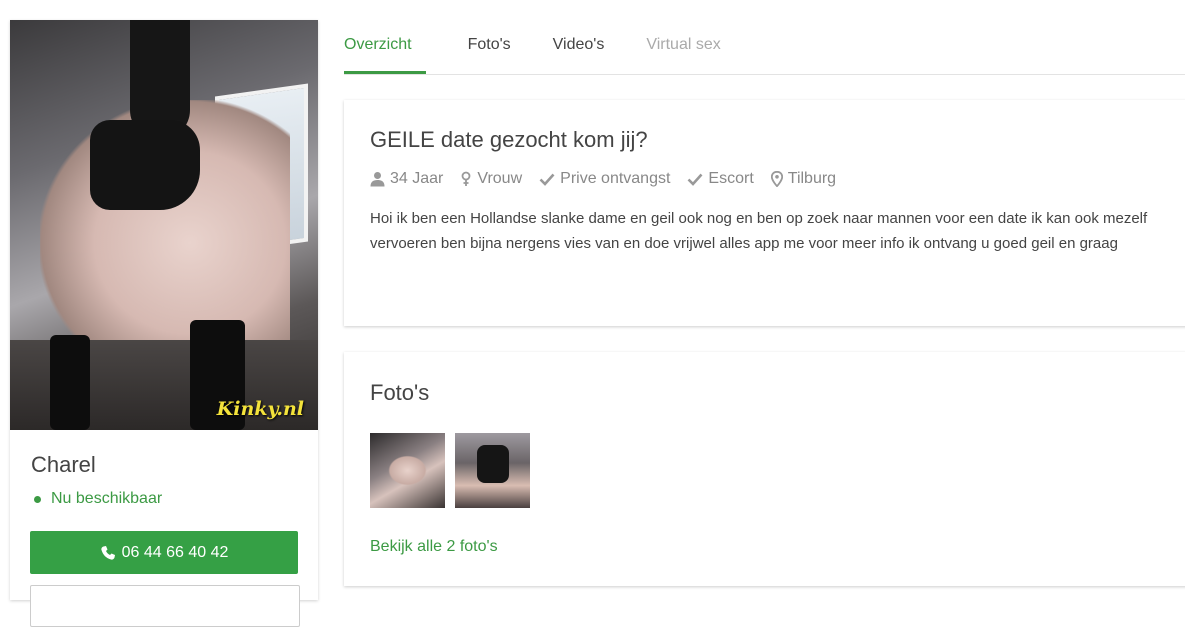 This screenshot has height=627, width=1185. What do you see at coordinates (764, 47) in the screenshot?
I see `profile-tabs: Overzicht Foto's Video's Virtual sex` at bounding box center [764, 47].